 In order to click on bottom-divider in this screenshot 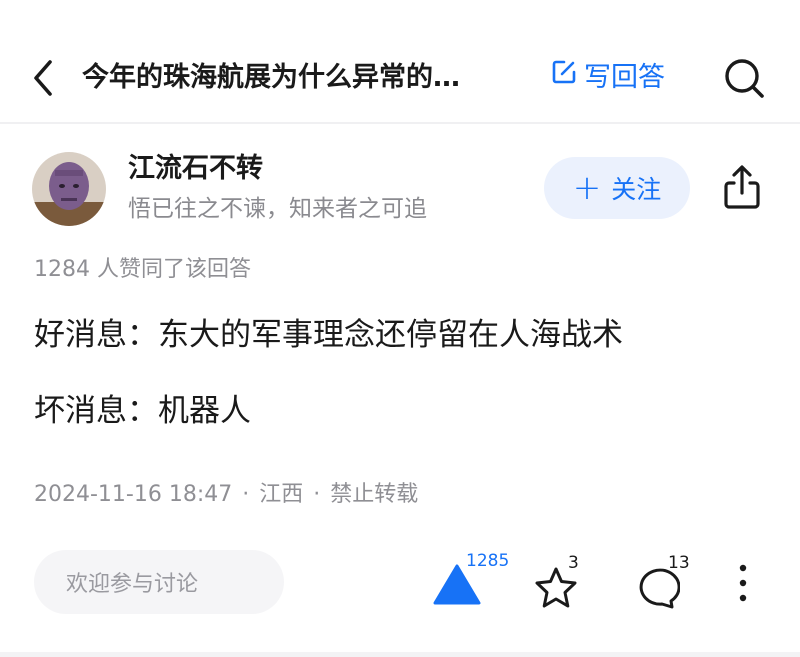, I will do `click(400, 654)`.